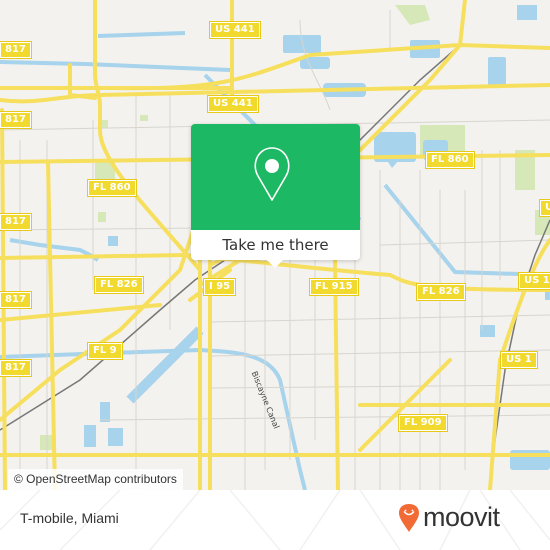  Describe the element at coordinates (275, 264) in the screenshot. I see `popup-pointer` at that location.